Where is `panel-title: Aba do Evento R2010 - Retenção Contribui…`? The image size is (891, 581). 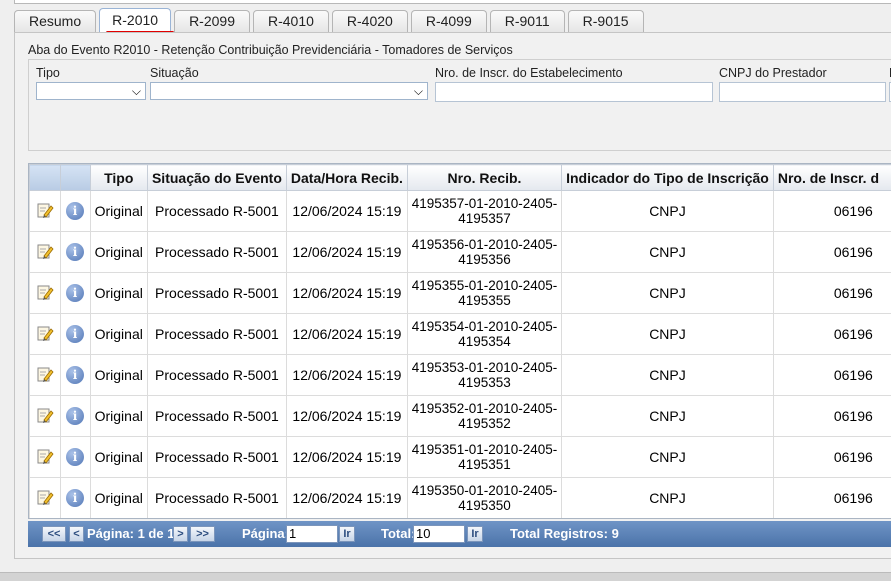
panel-title: Aba do Evento R2010 - Retenção Contribui… is located at coordinates (270, 50).